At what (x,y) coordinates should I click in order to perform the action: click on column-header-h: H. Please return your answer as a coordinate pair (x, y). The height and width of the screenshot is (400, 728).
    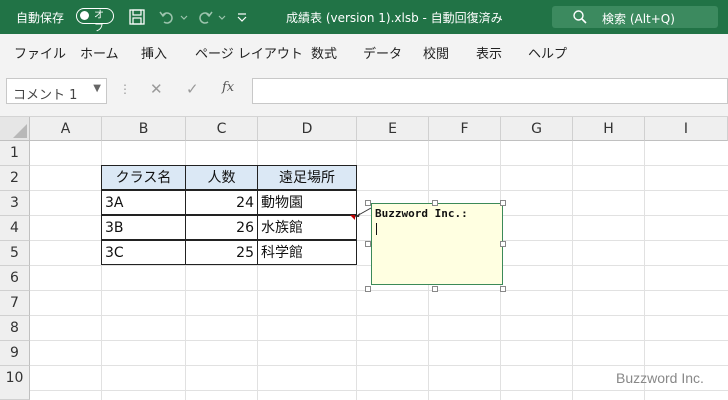
    Looking at the image, I should click on (609, 129).